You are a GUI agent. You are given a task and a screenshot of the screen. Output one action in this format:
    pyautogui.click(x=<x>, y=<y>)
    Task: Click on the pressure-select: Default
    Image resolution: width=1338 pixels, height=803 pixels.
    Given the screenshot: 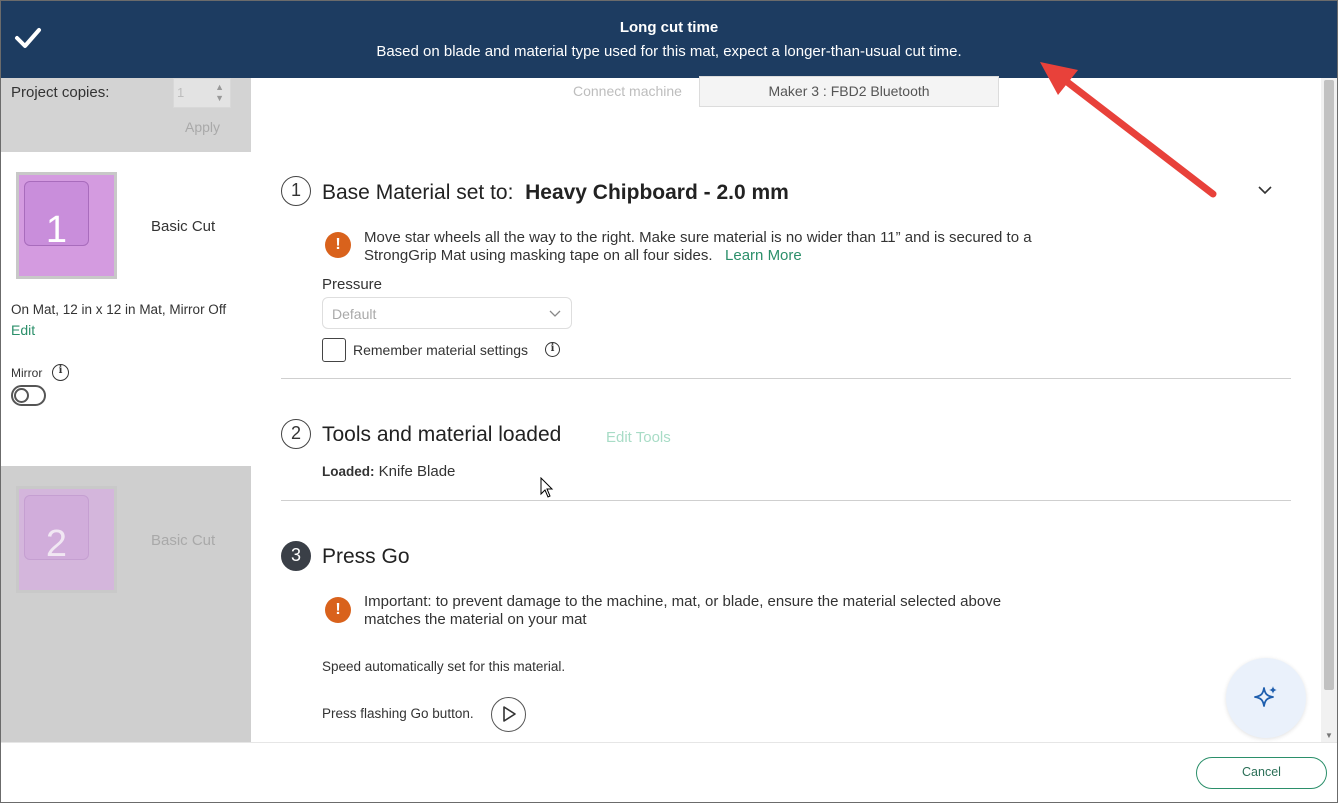 What is the action you would take?
    pyautogui.click(x=447, y=313)
    